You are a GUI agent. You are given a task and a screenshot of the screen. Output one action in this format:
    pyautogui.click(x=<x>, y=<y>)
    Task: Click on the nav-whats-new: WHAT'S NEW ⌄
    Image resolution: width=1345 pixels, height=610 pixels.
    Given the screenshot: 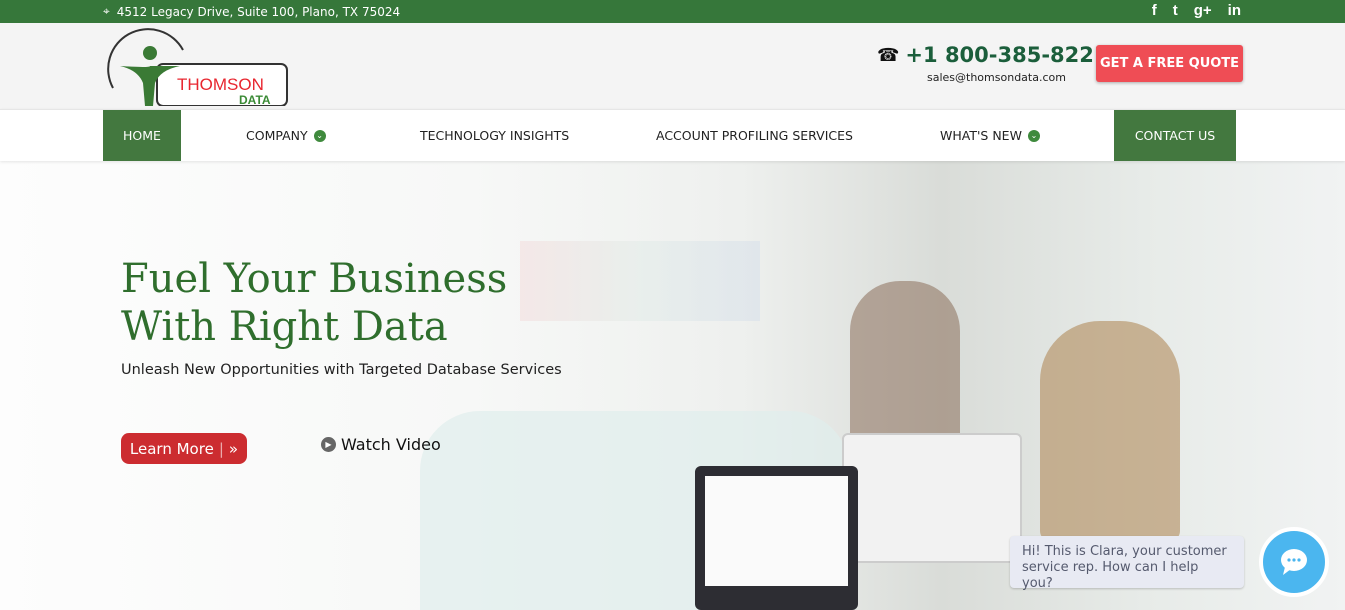 What is the action you would take?
    pyautogui.click(x=990, y=135)
    